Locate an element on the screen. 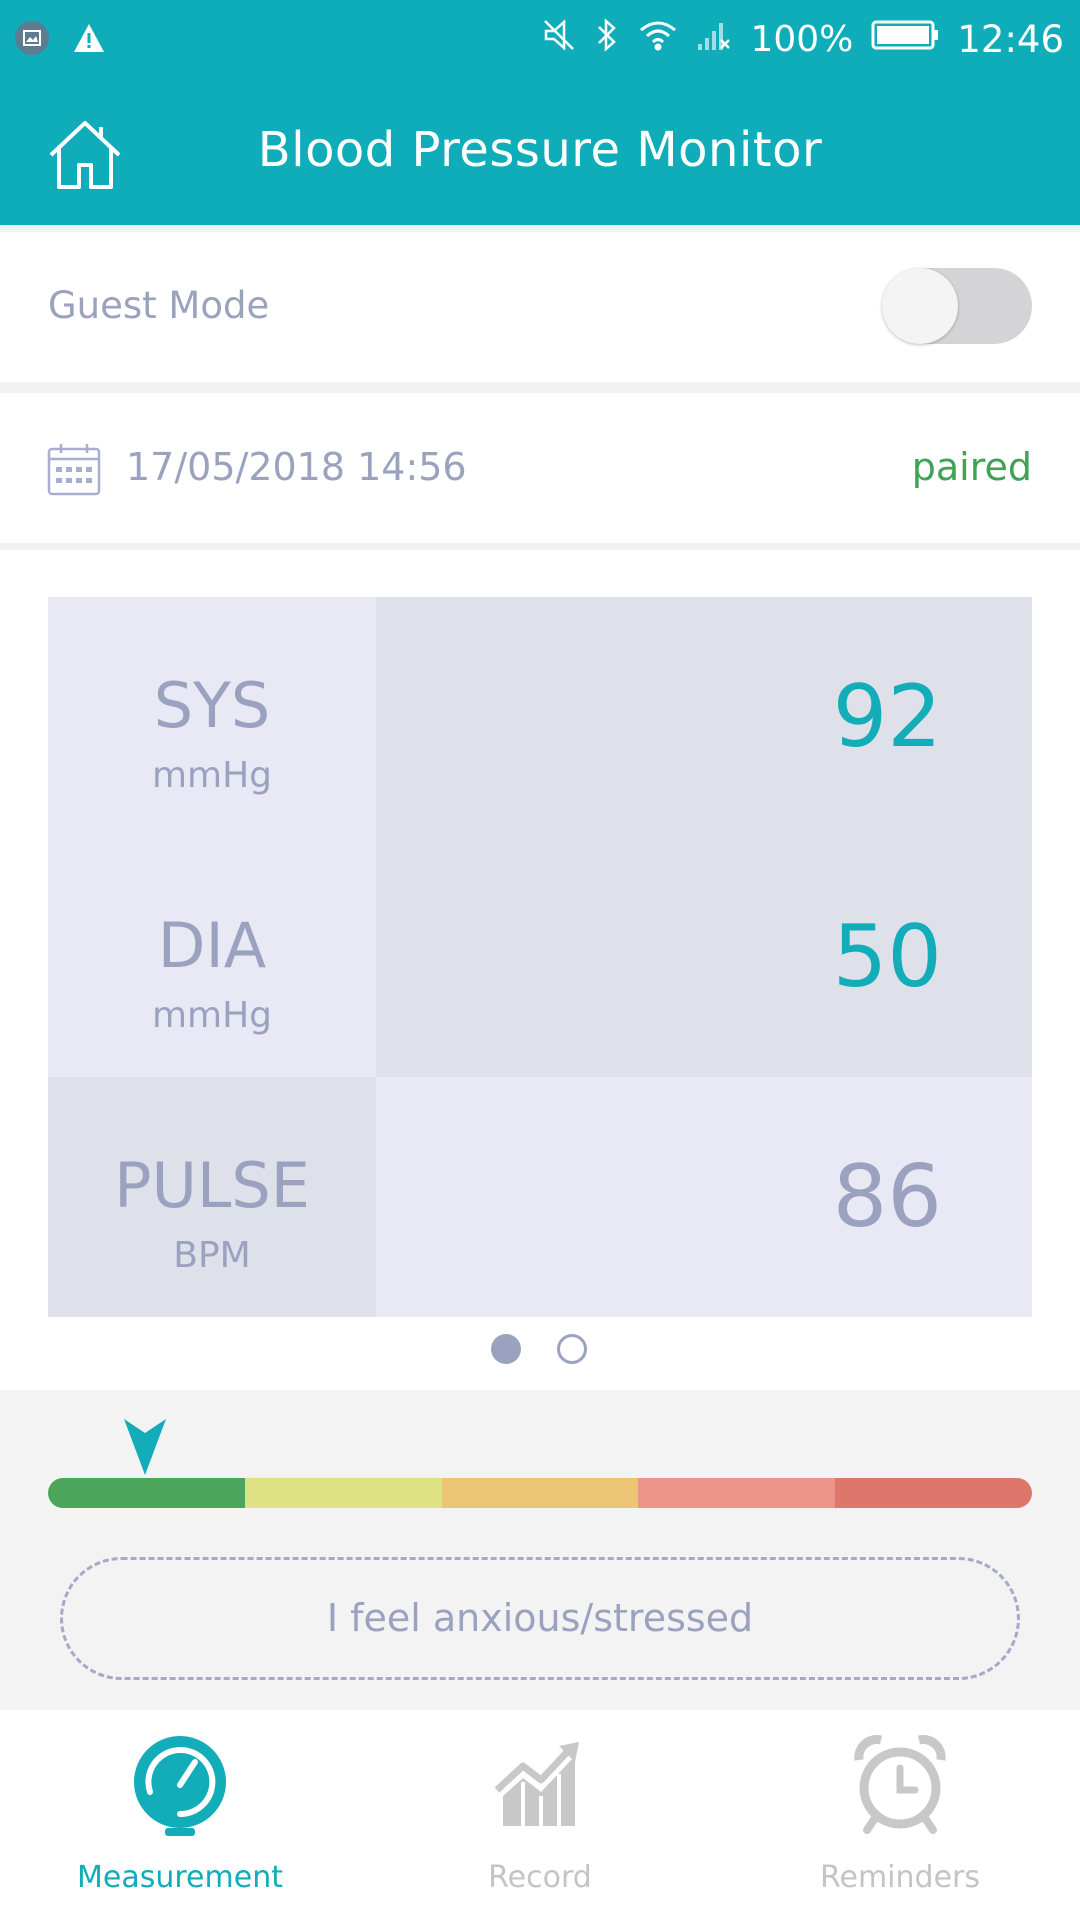 This screenshot has width=1080, height=1920. nav-reminders: Reminders is located at coordinates (900, 1815).